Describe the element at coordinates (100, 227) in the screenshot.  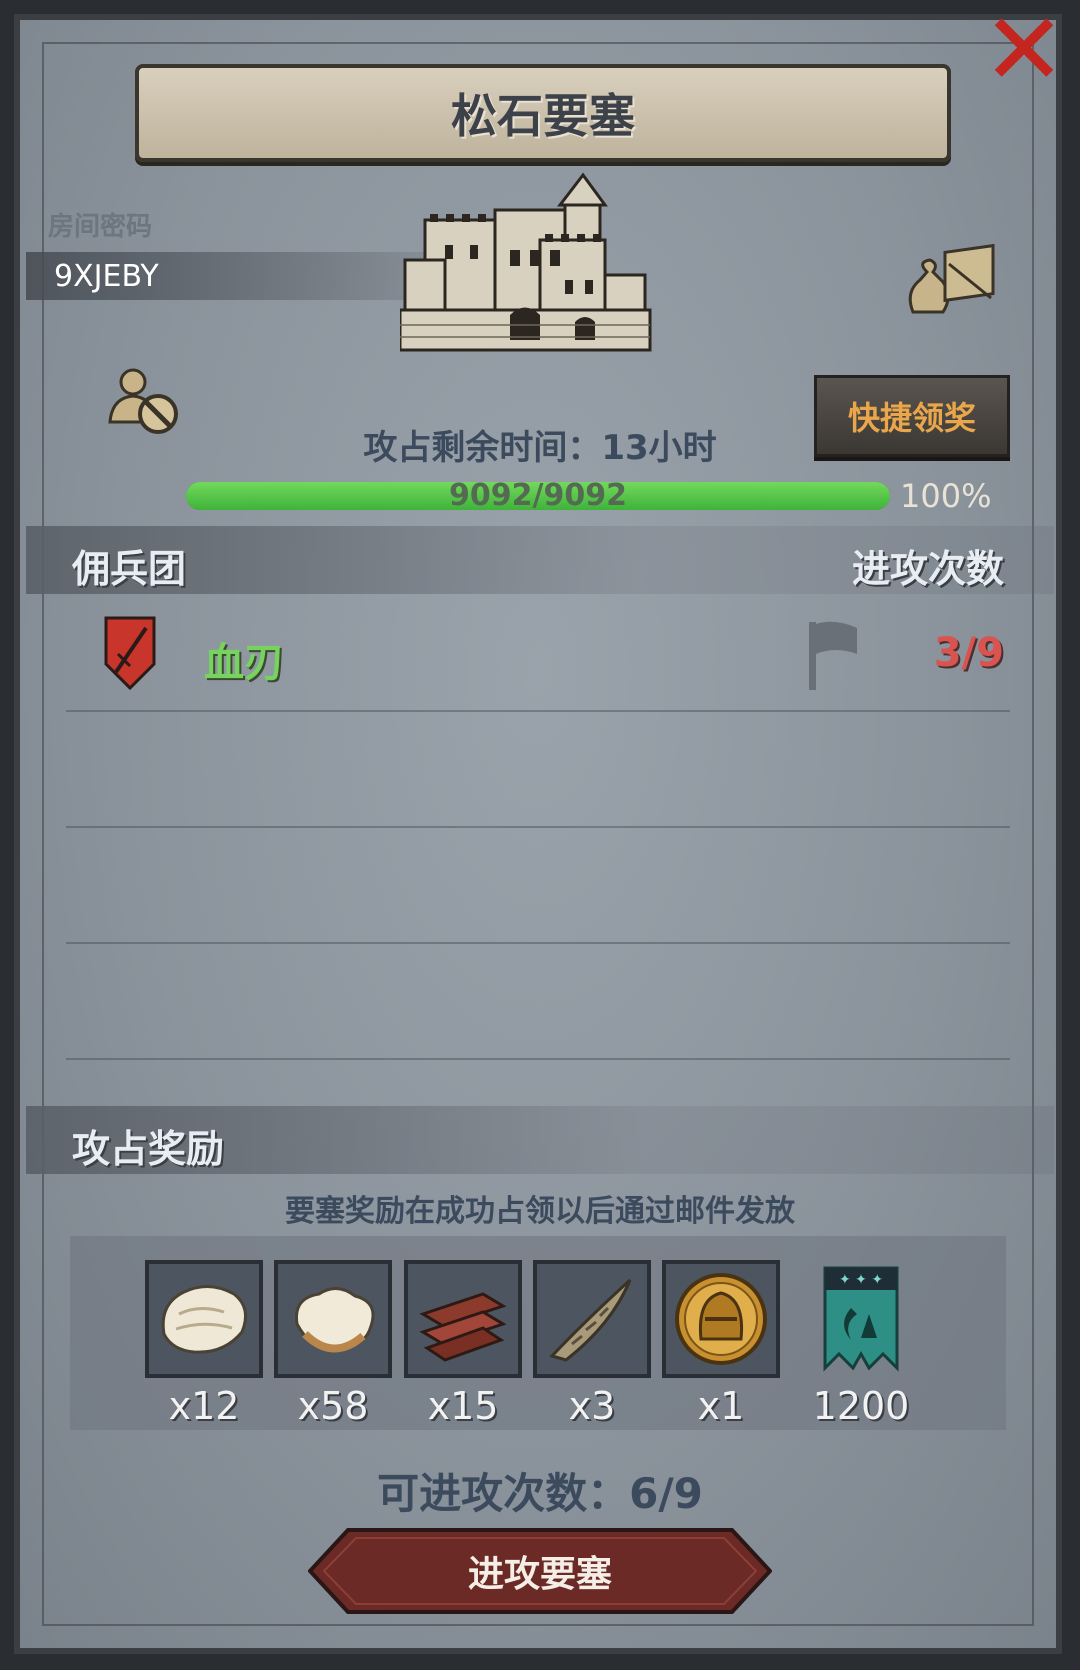
I see `room-password-label: 房间密码` at that location.